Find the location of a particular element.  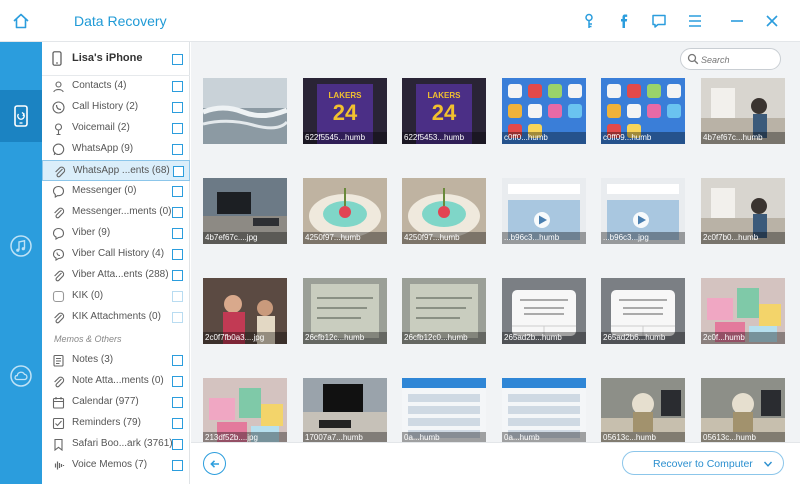

photo-thumbnail: 213df52b....jpg is located at coordinates (245, 410).